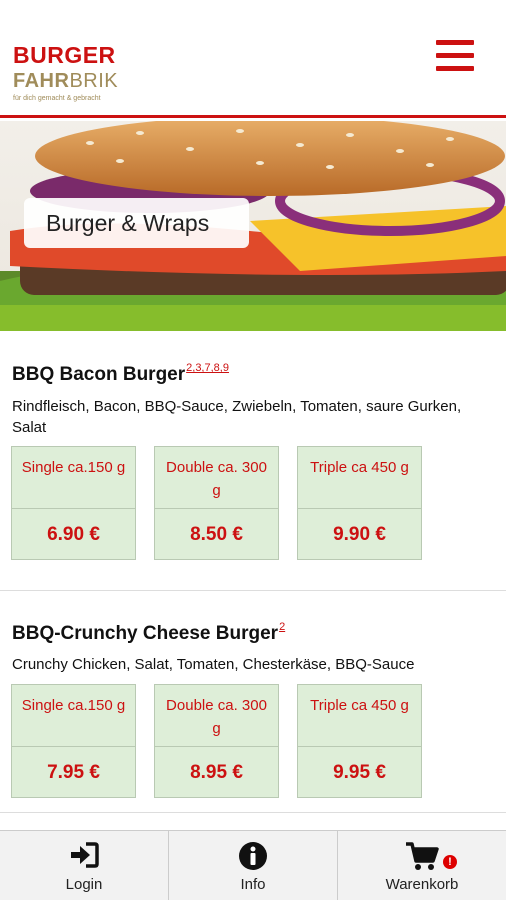  What do you see at coordinates (57, 98) in the screenshot?
I see `logo-tagline: für dich gemacht & gebracht` at bounding box center [57, 98].